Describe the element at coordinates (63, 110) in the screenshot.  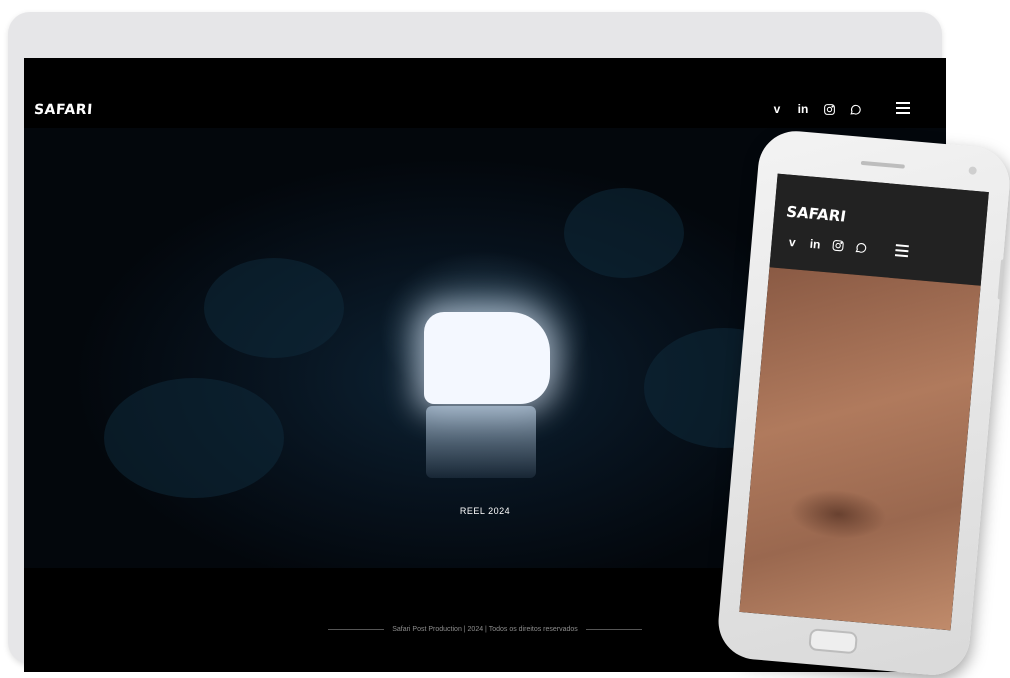
I see `logo: SAFARI` at that location.